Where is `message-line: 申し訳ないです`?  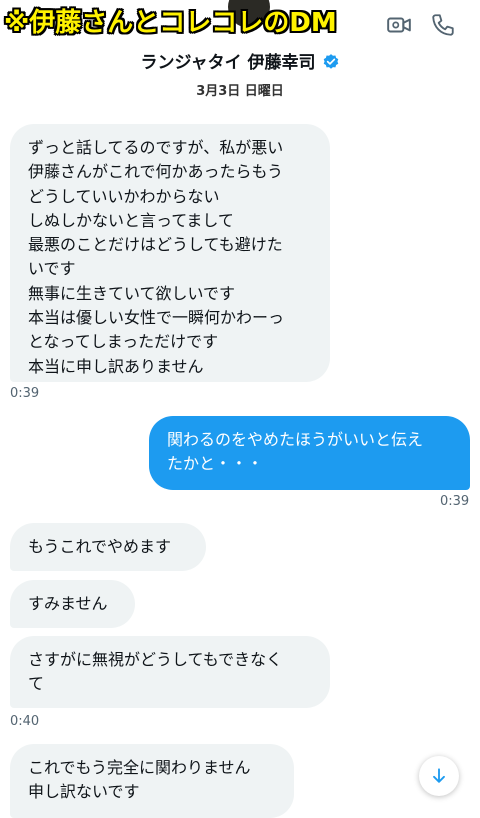 message-line: 申し訳ないです is located at coordinates (84, 792).